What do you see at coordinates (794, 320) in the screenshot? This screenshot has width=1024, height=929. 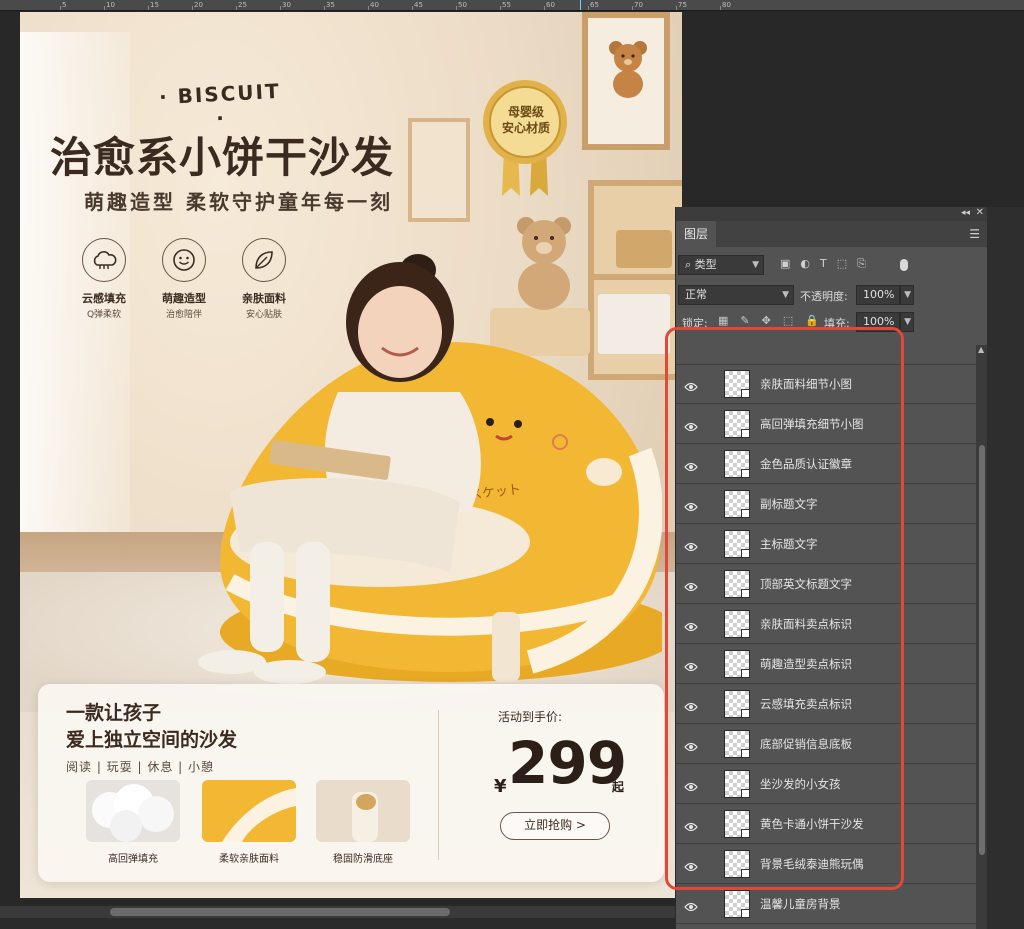 I see `lock-artboard-icon: ⬚` at bounding box center [794, 320].